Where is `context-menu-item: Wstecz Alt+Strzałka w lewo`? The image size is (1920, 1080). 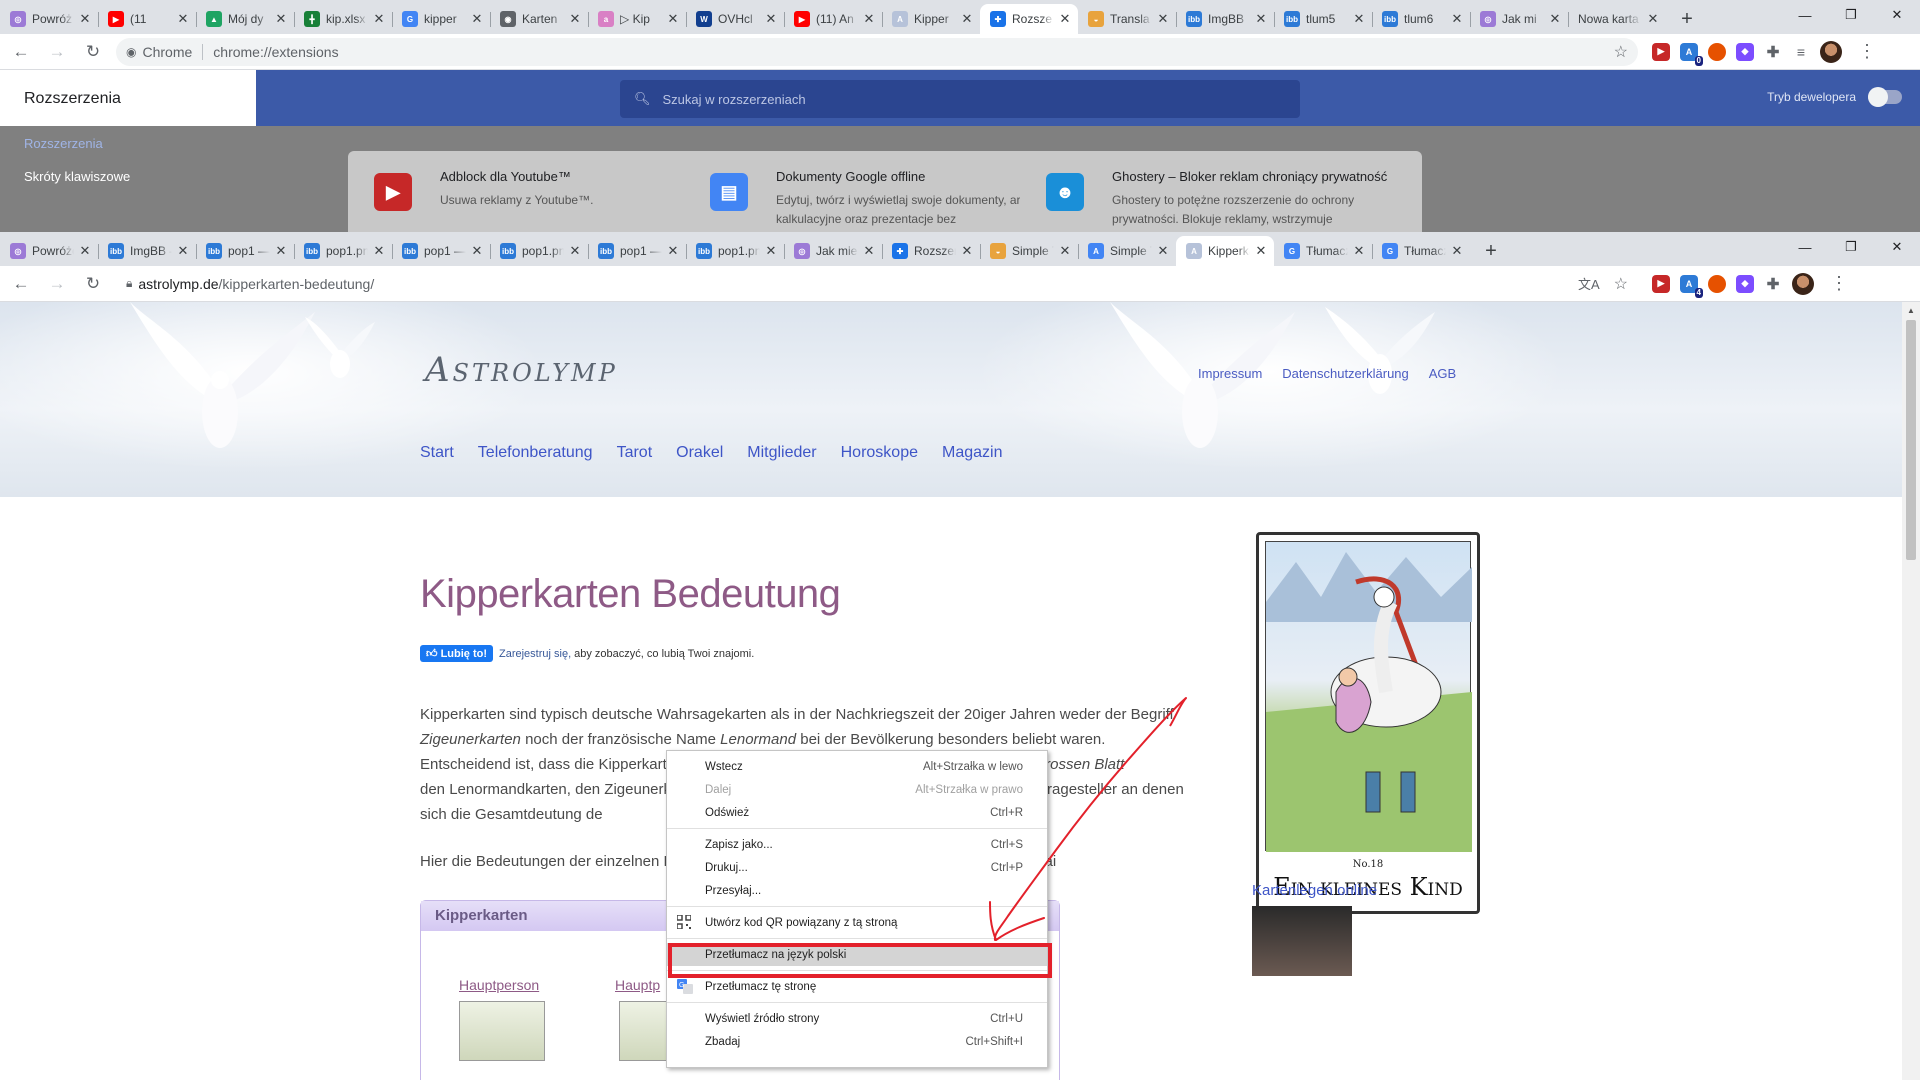 context-menu-item: Wstecz Alt+Strzałka w lewo is located at coordinates (857, 766).